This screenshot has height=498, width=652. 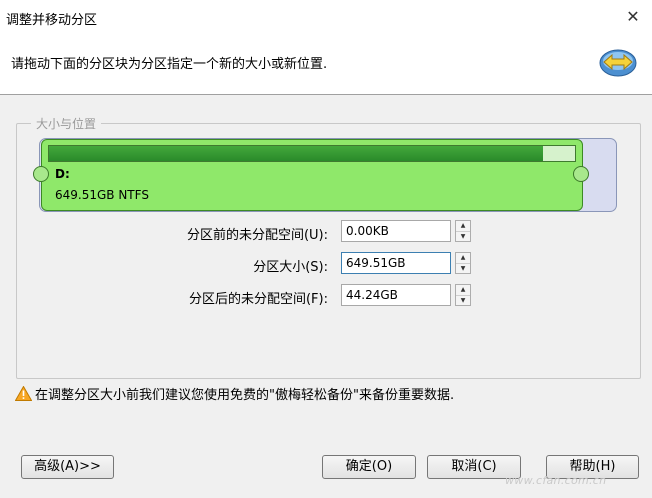 I want to click on partition-block: D: 649.51GB NTFS, so click(x=312, y=175).